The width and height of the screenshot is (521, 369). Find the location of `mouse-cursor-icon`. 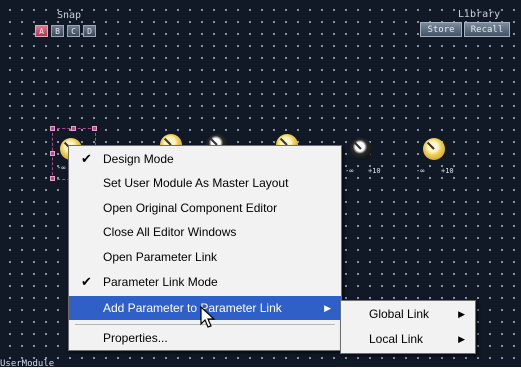

mouse-cursor-icon is located at coordinates (208, 317).